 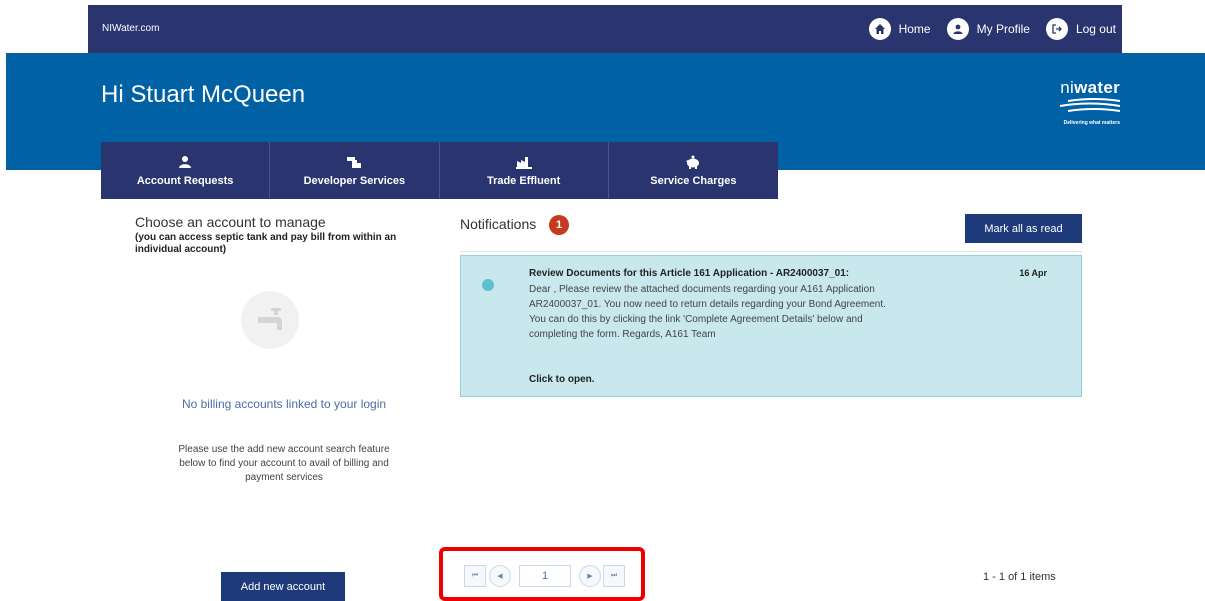 What do you see at coordinates (1056, 29) in the screenshot?
I see `logout-icon` at bounding box center [1056, 29].